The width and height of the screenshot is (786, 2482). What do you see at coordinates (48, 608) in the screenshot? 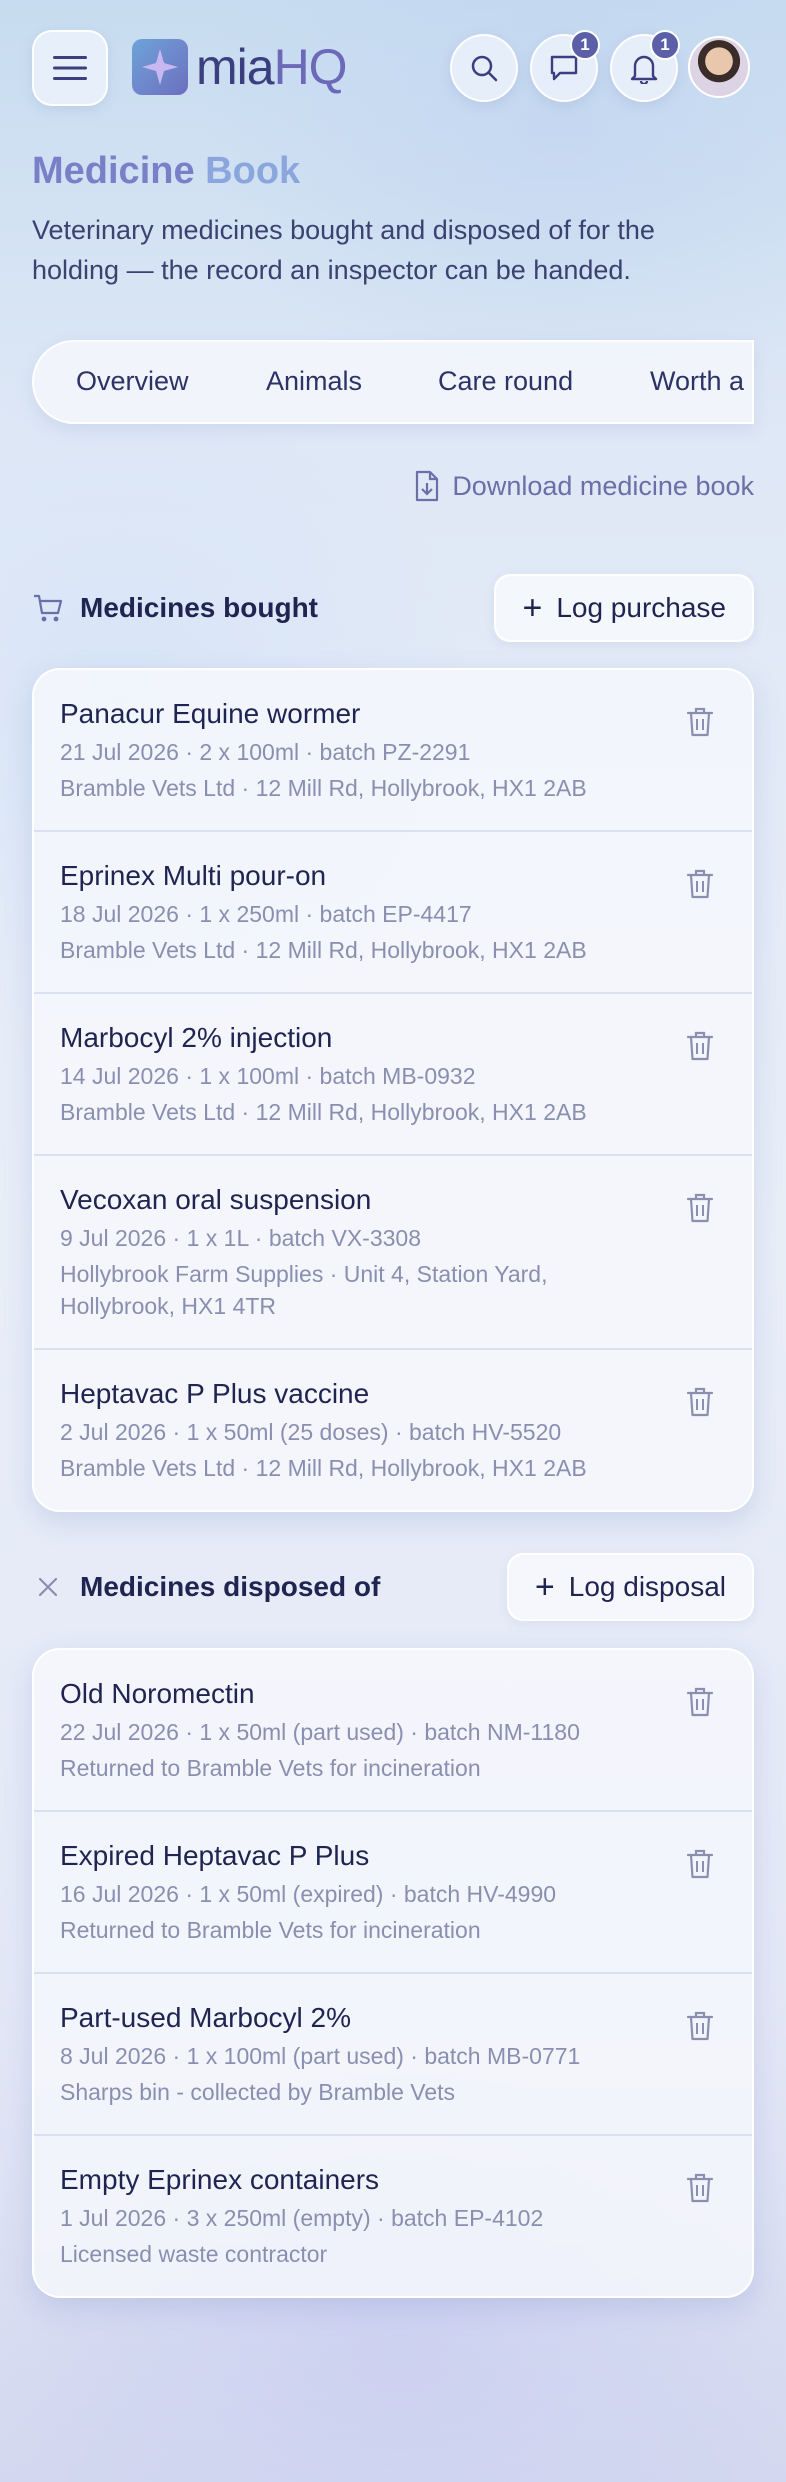
I see `cart-icon` at bounding box center [48, 608].